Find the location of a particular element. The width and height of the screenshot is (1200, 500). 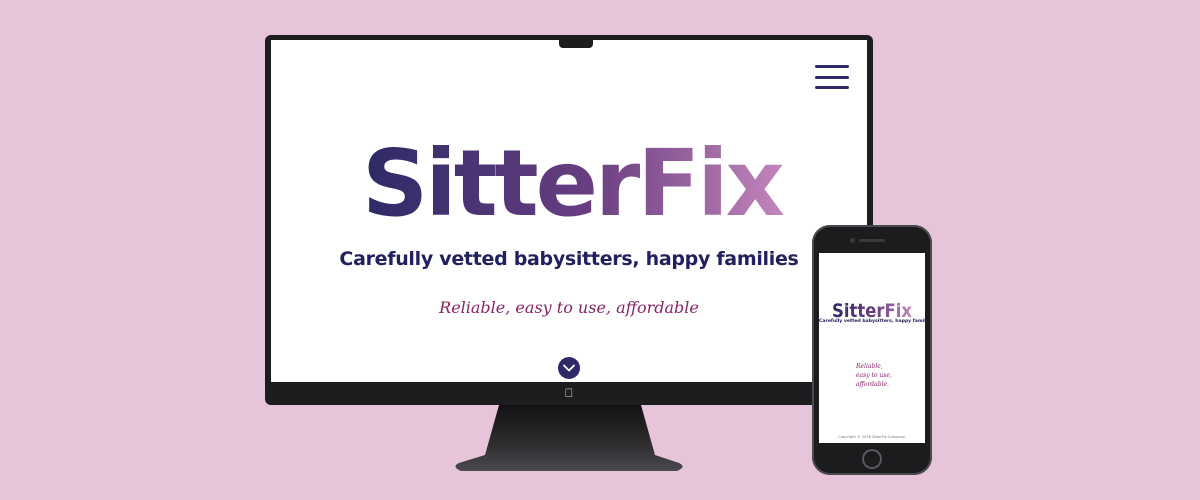

brand-logo: SitterFix is located at coordinates (573, 181).